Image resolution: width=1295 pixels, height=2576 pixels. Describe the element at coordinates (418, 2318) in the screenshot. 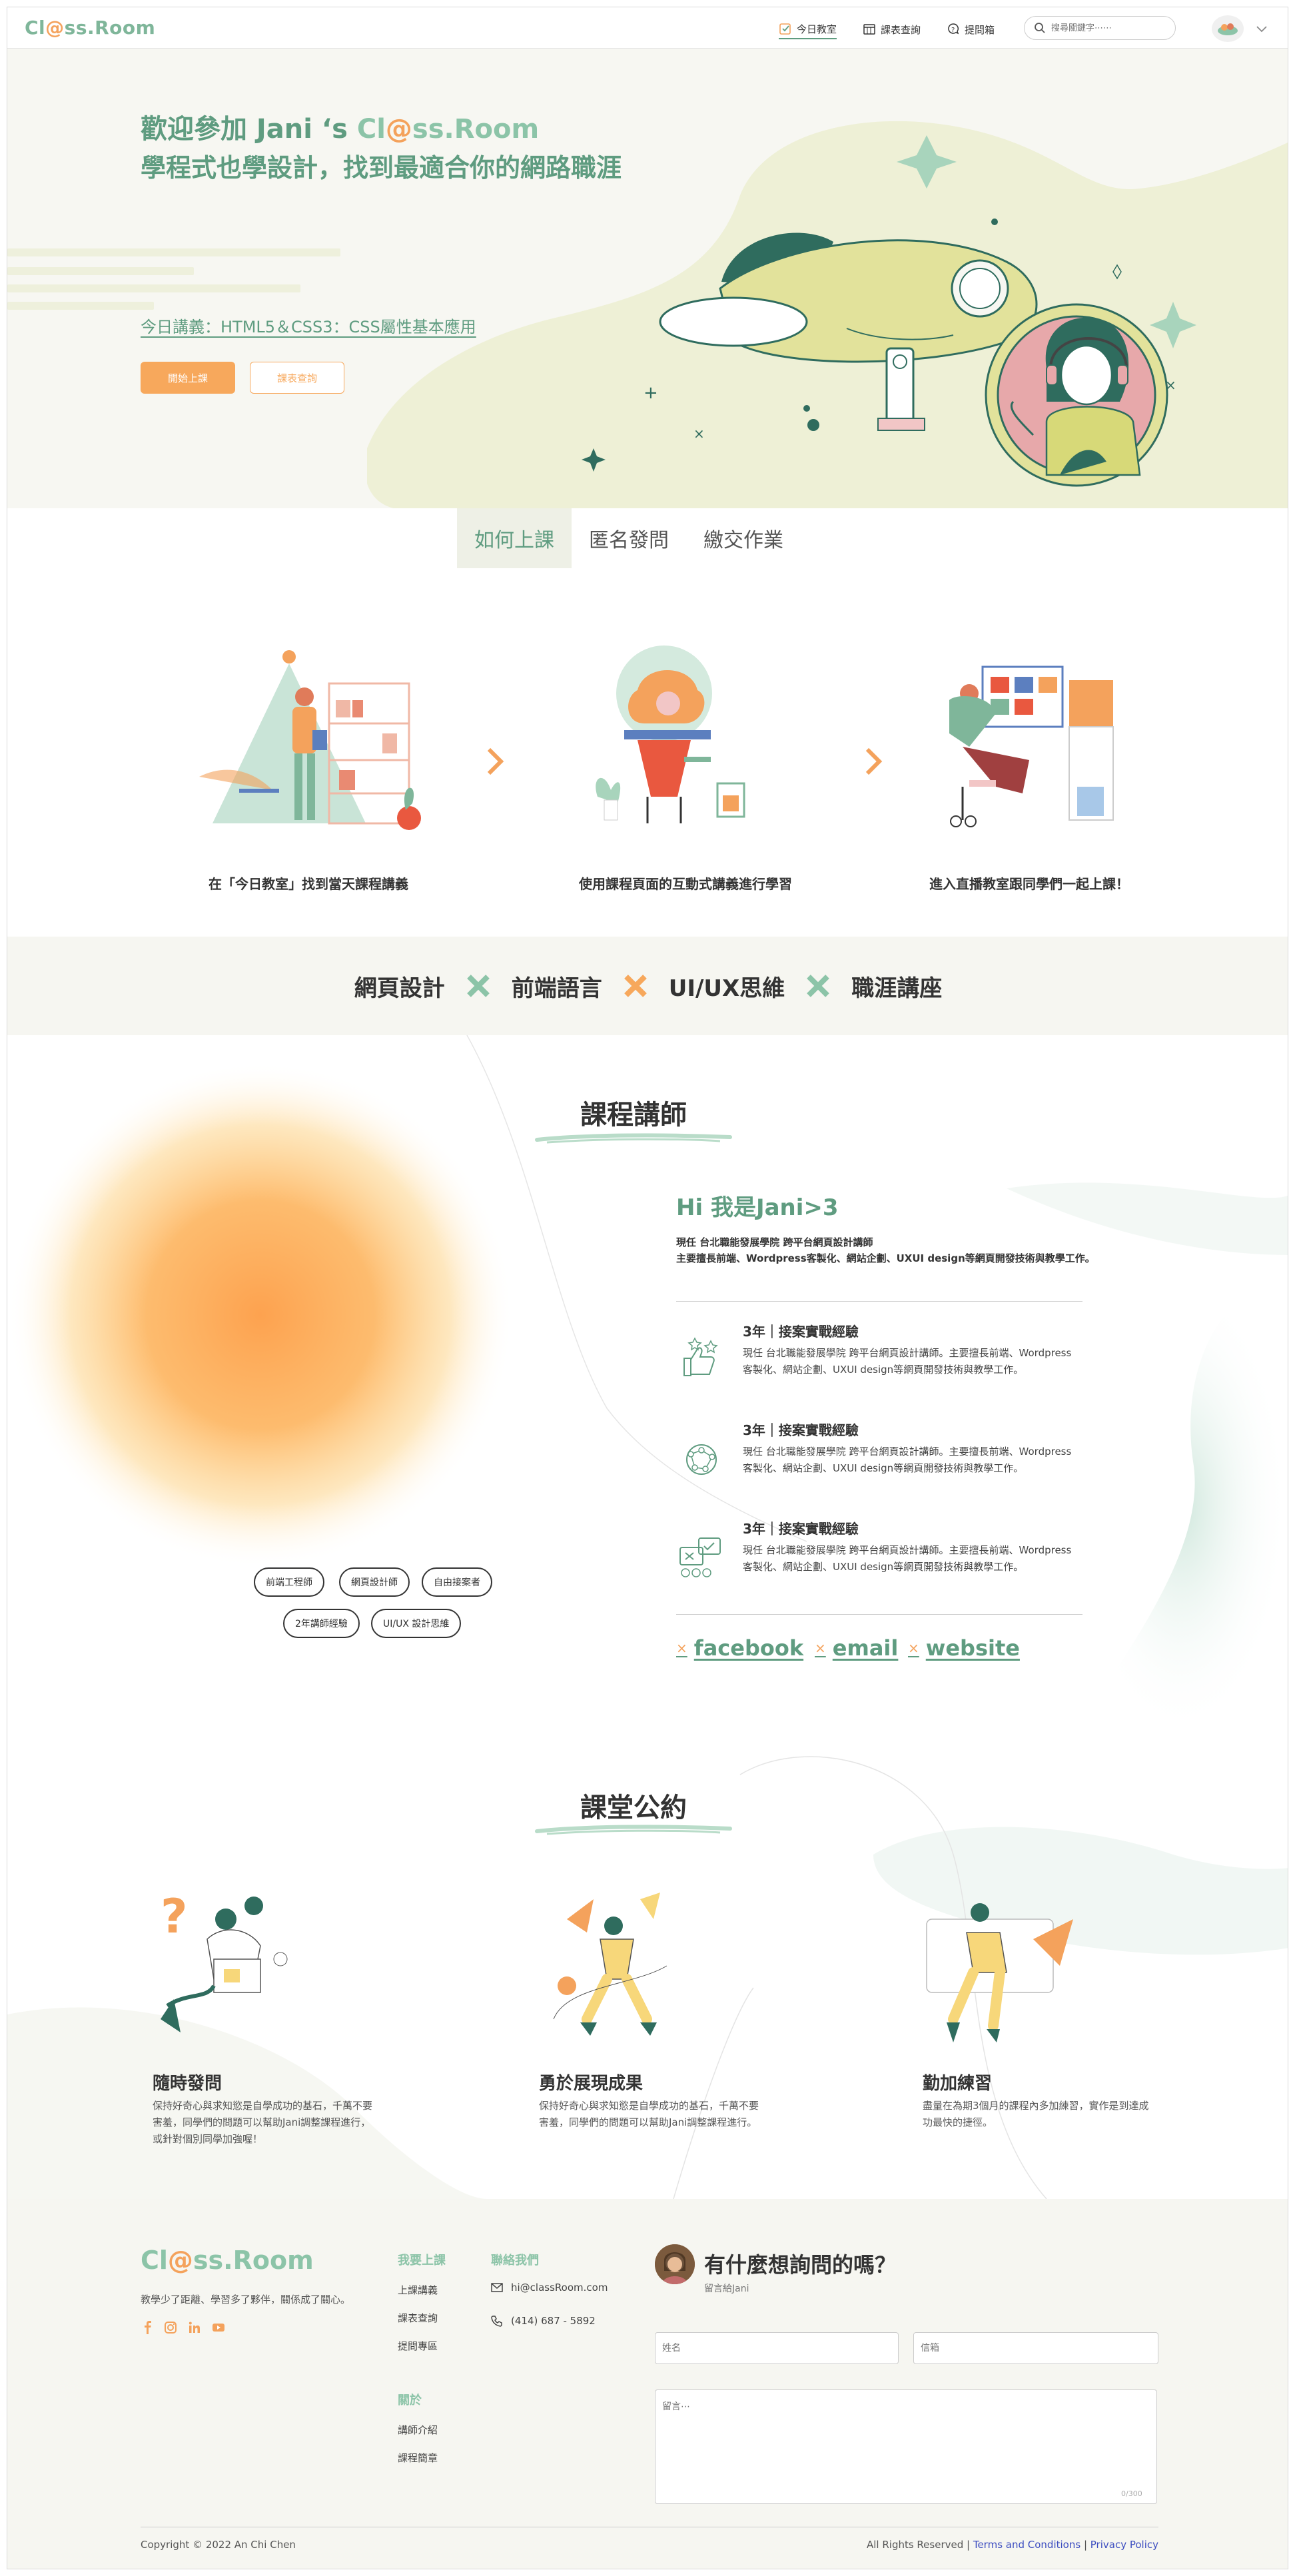

I see `footer-link-schedule: 課表查詢` at that location.